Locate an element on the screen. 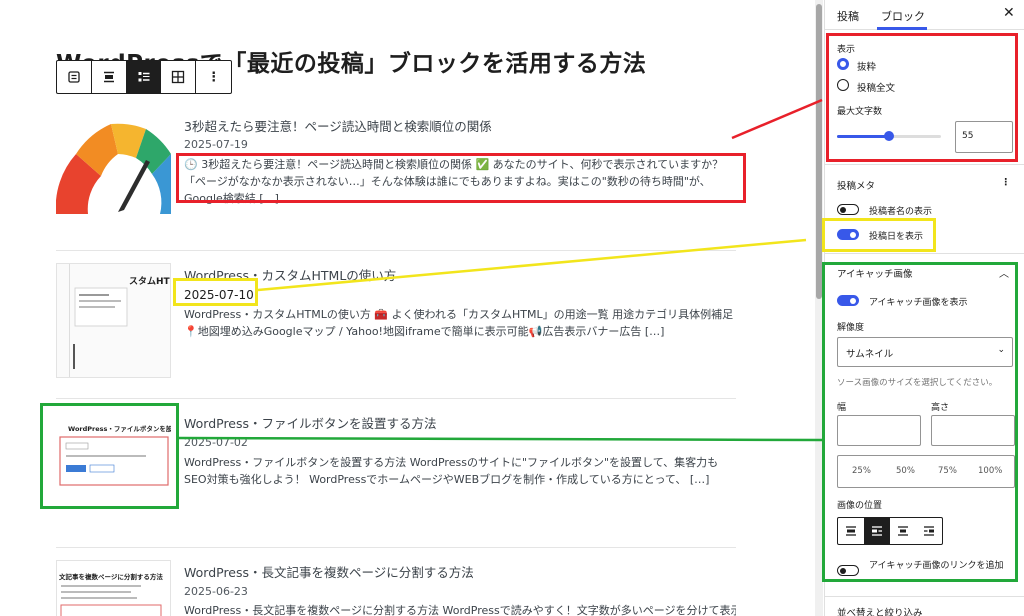 The image size is (1024, 616). position-none-button is located at coordinates (851, 531).